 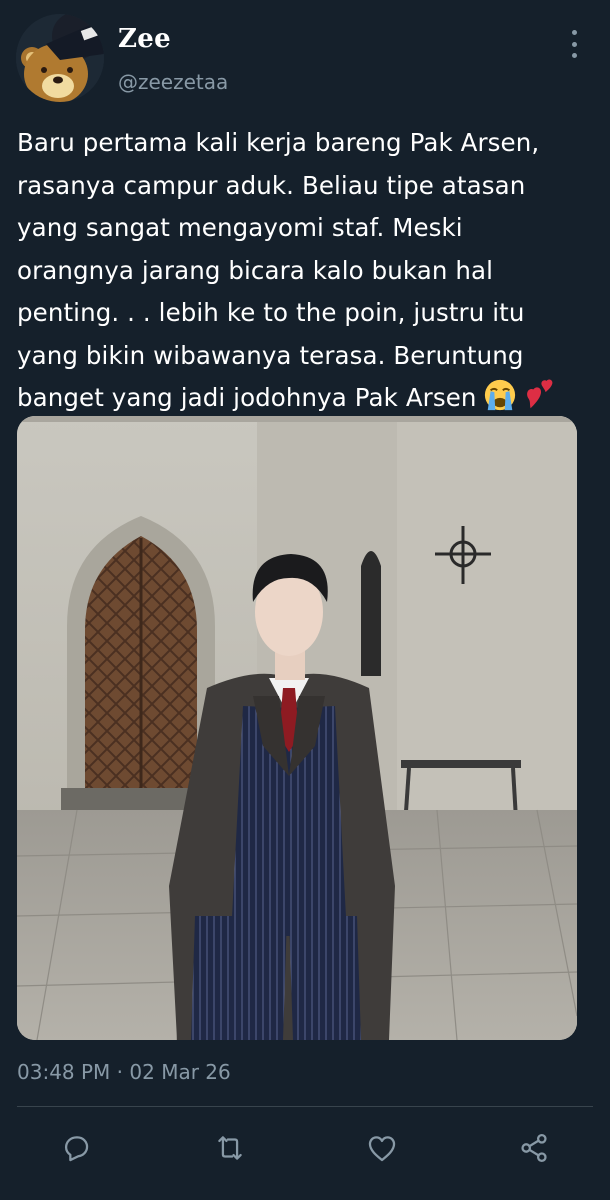 What do you see at coordinates (173, 82) in the screenshot?
I see `author-handle: @zeezetaa` at bounding box center [173, 82].